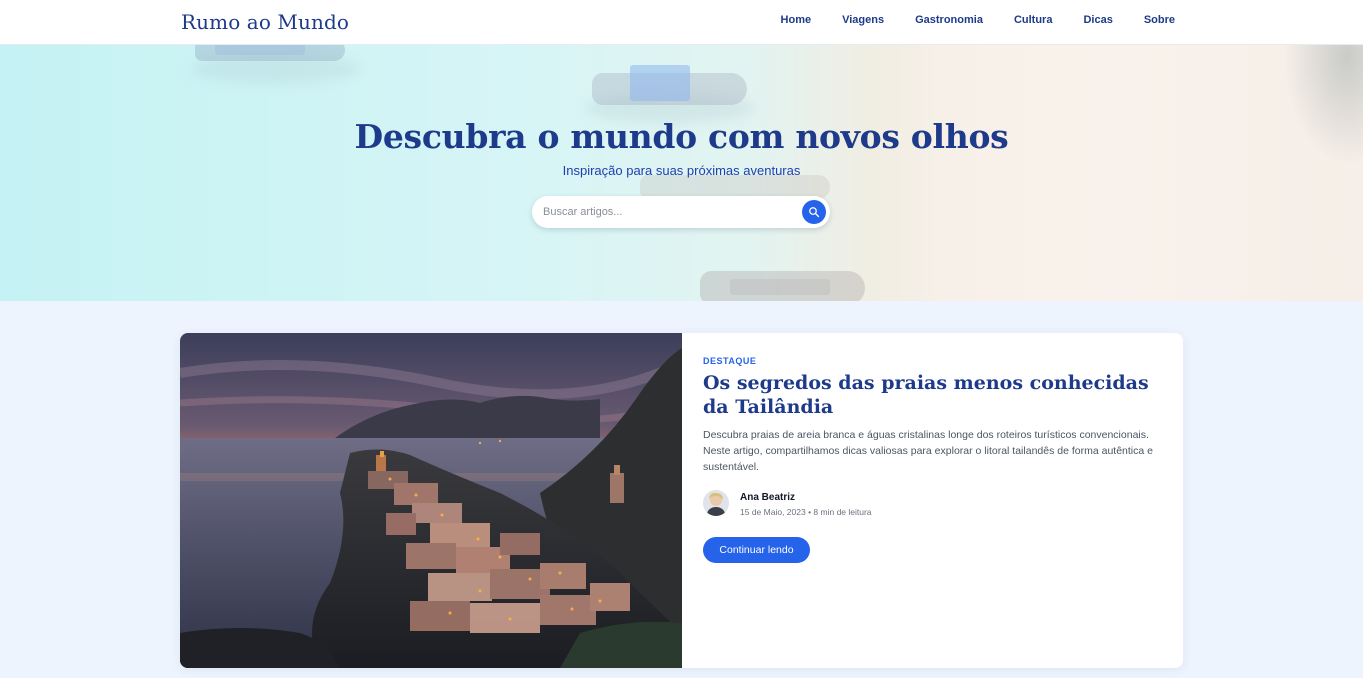  What do you see at coordinates (842, 512) in the screenshot?
I see `read-time: 8 min de leitura` at bounding box center [842, 512].